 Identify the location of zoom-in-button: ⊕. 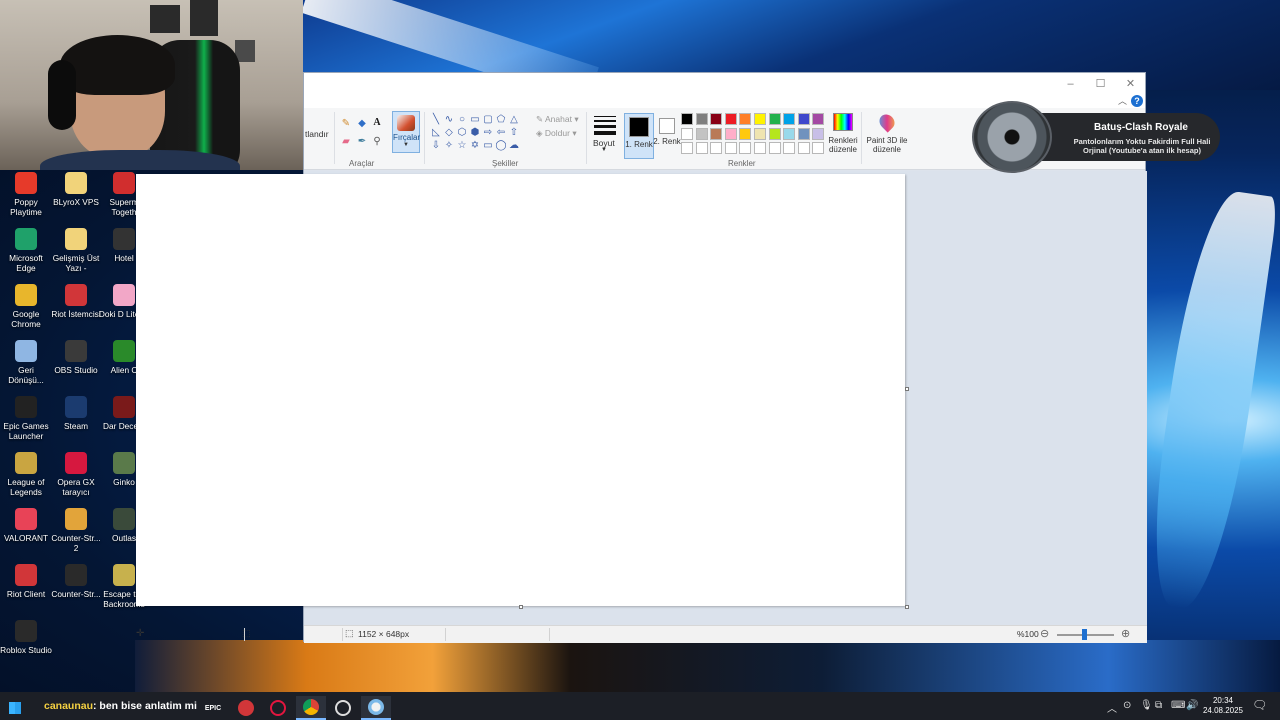
(1125, 633).